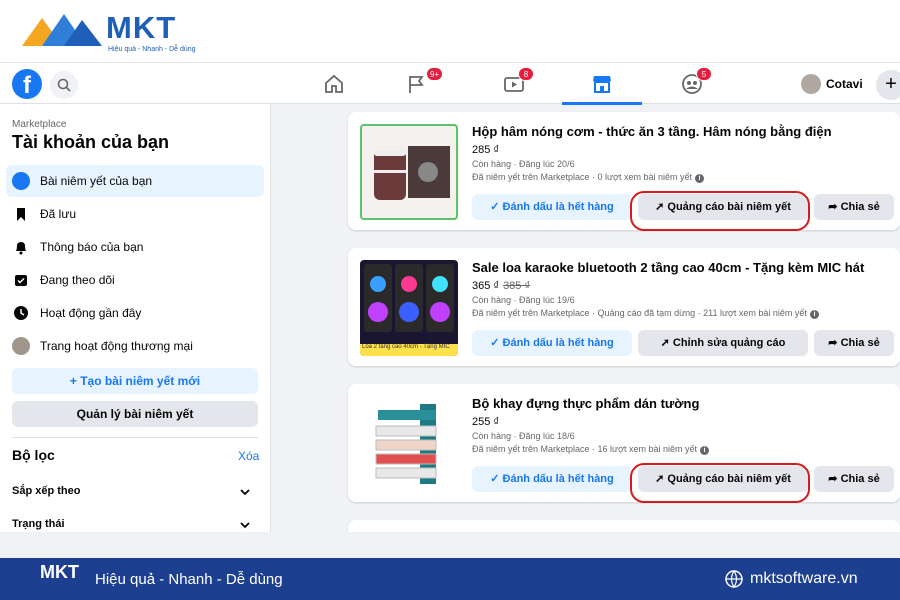 This screenshot has height=600, width=900. I want to click on search-icon, so click(64, 85).